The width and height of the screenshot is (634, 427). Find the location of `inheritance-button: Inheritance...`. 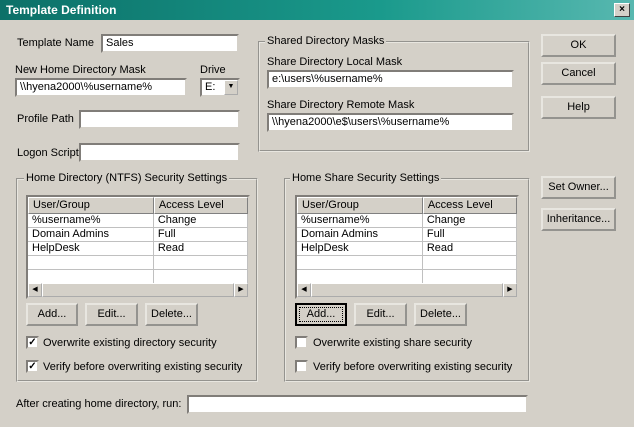

inheritance-button: Inheritance... is located at coordinates (578, 219).